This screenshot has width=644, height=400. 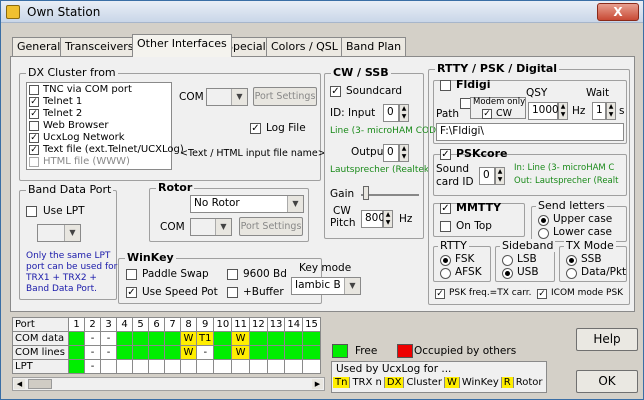 I want to click on qsy-field: 1000, so click(x=543, y=111).